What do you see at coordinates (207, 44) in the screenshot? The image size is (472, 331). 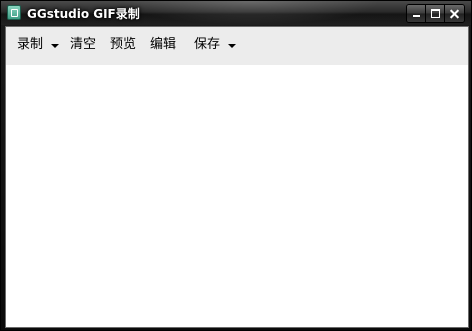 I see `save-label: 保存` at bounding box center [207, 44].